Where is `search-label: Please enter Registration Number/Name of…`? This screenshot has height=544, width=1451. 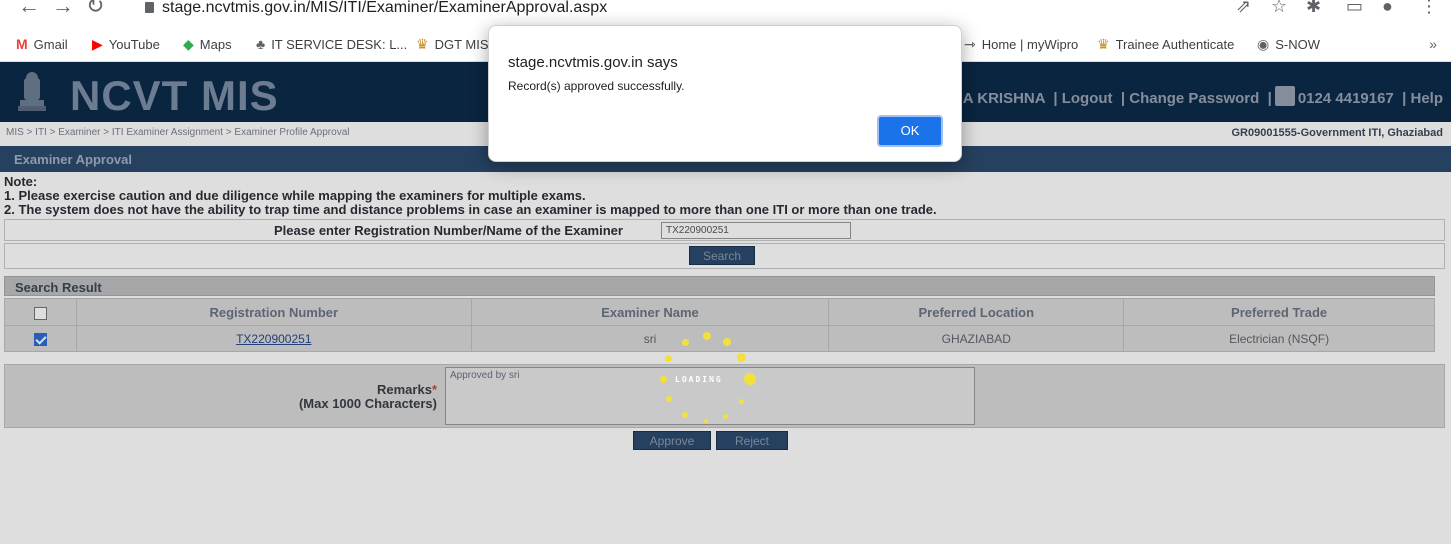
search-label: Please enter Registration Number/Name of… is located at coordinates (448, 230).